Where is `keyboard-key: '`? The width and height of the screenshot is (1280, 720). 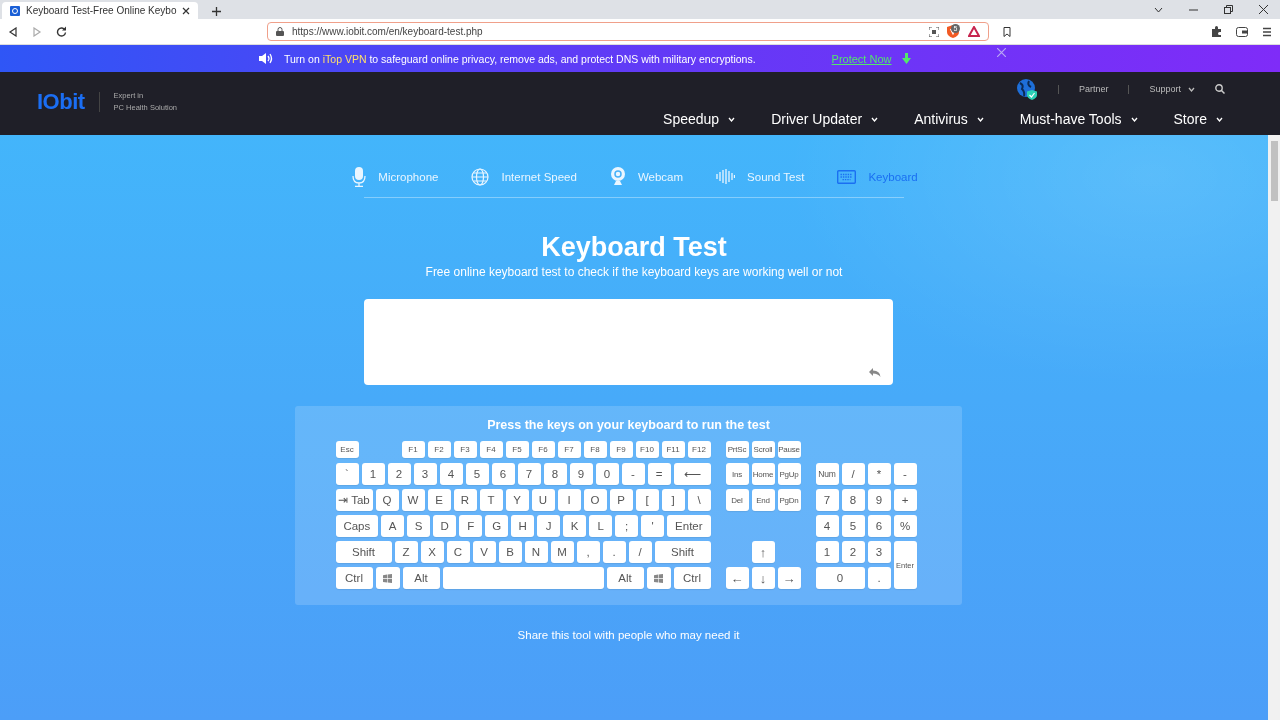
keyboard-key: ' is located at coordinates (653, 526).